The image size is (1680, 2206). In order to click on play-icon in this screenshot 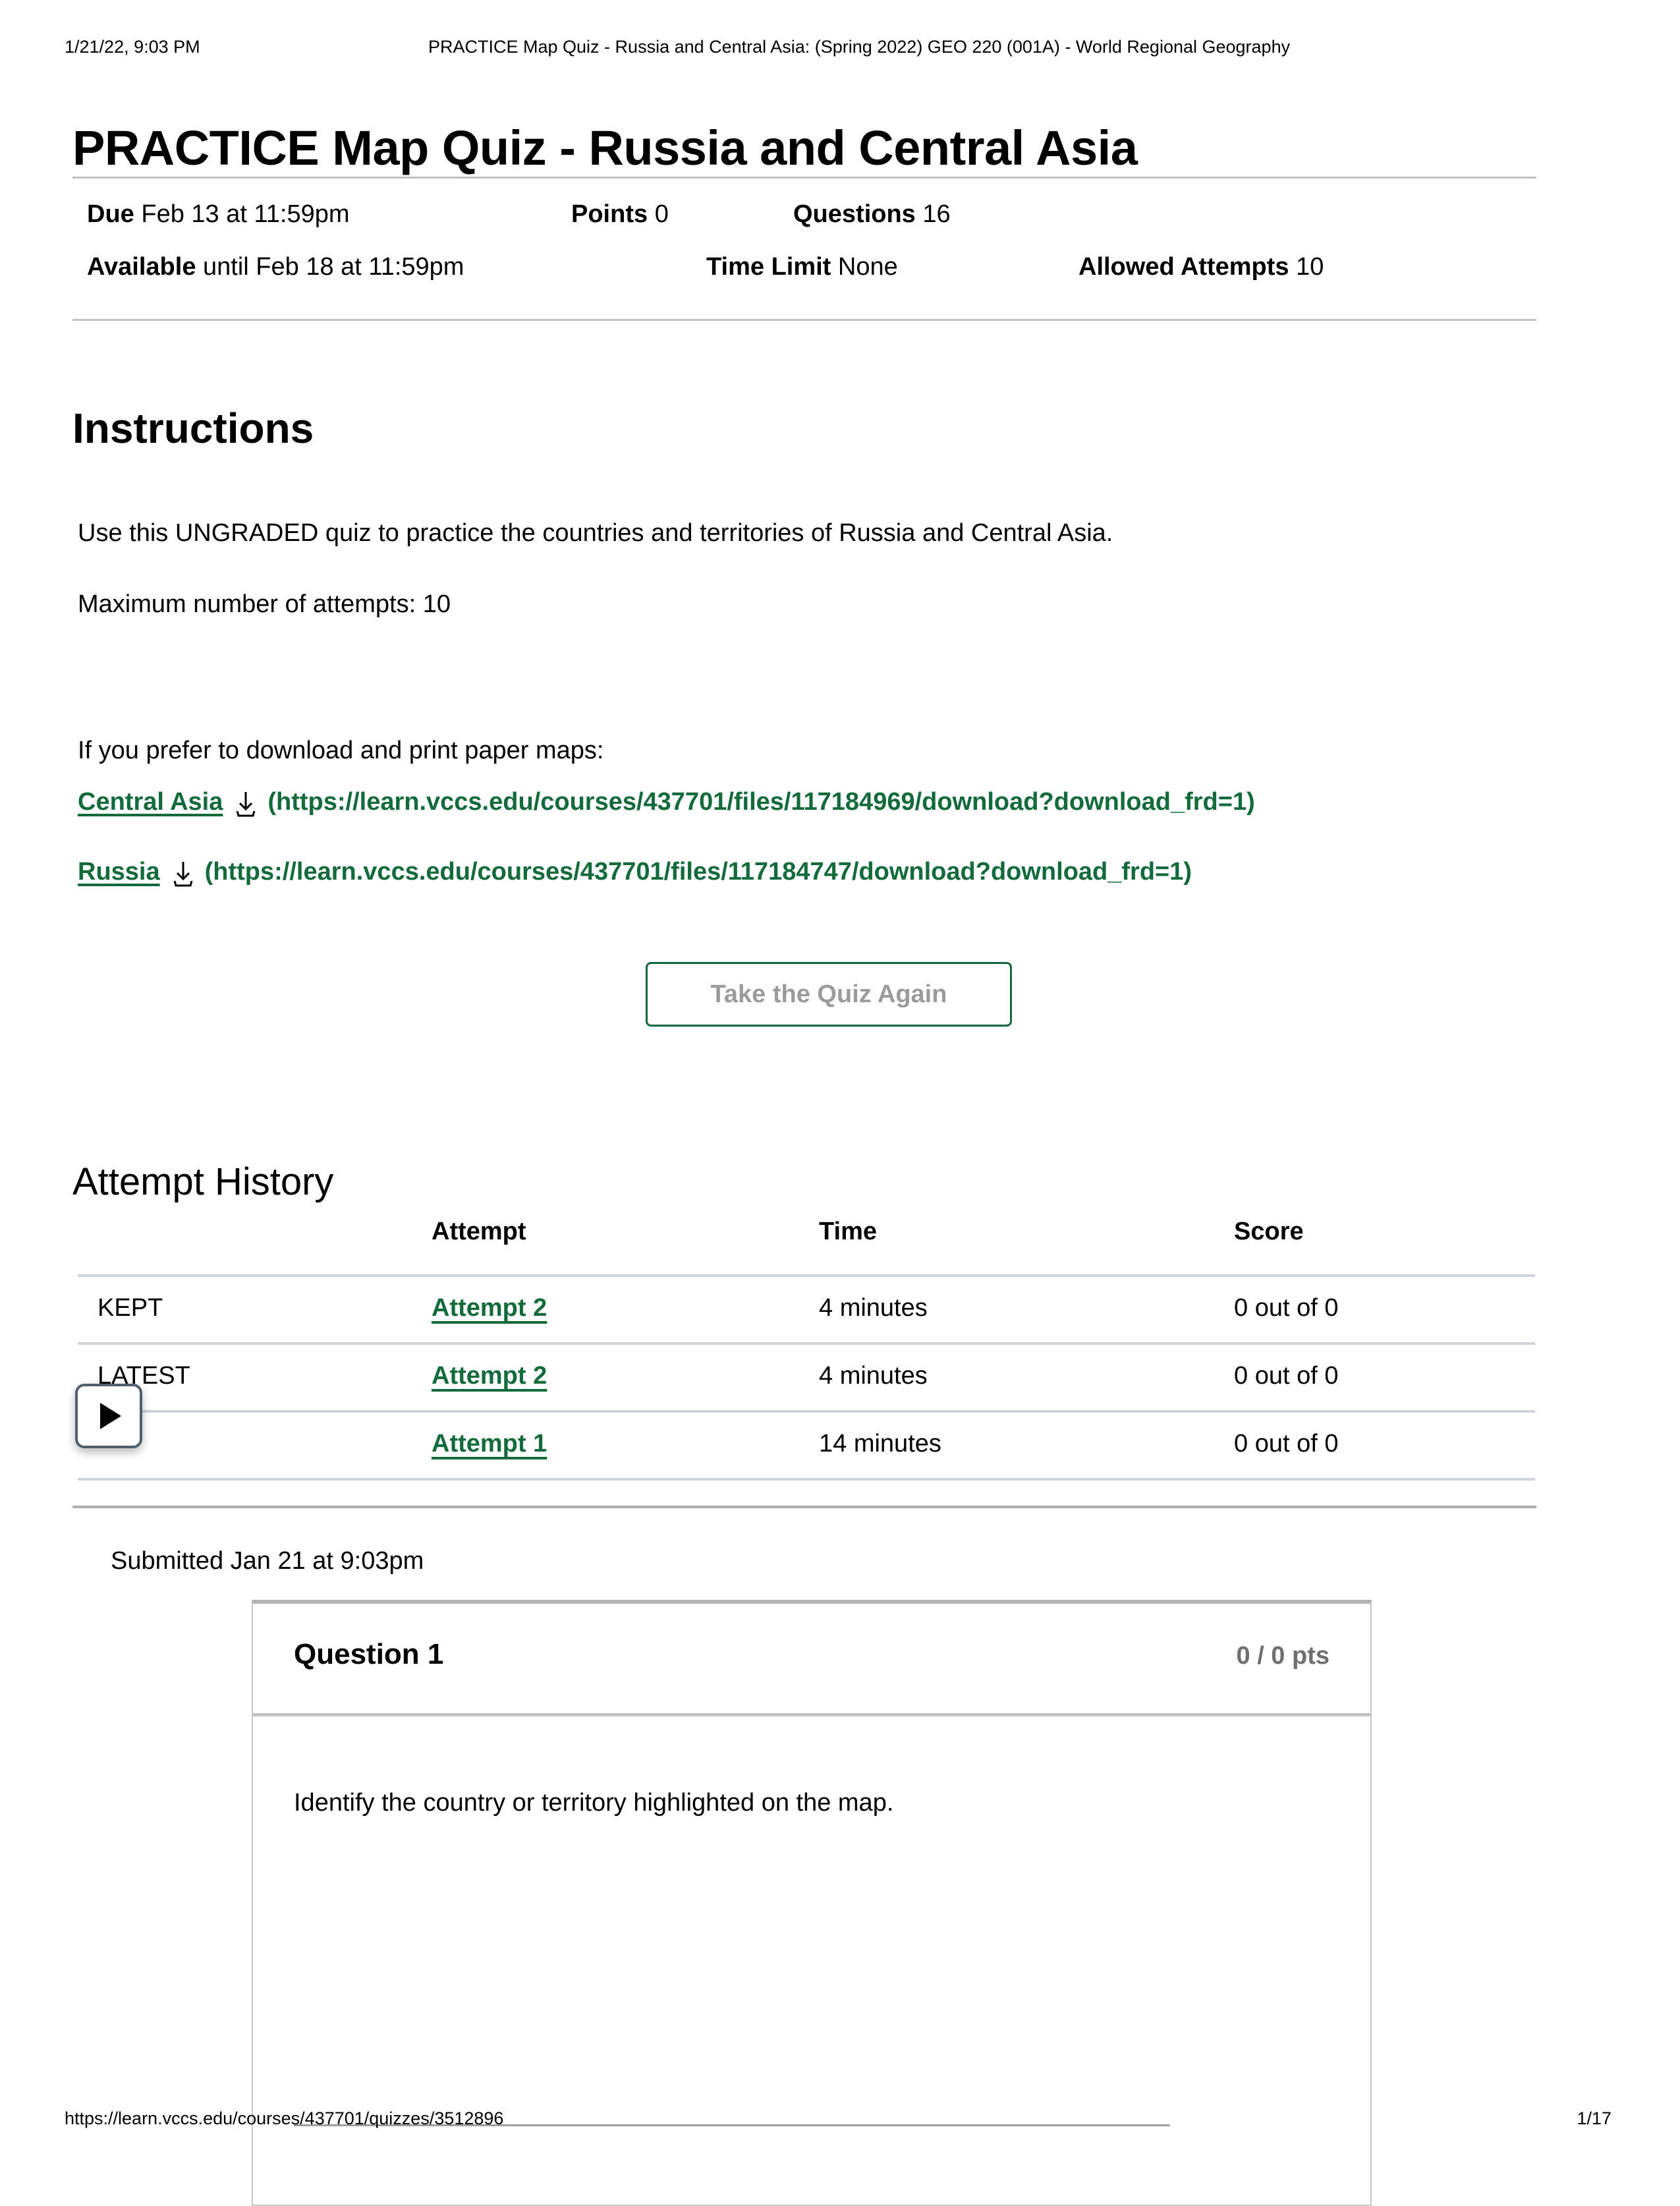, I will do `click(110, 1416)`.